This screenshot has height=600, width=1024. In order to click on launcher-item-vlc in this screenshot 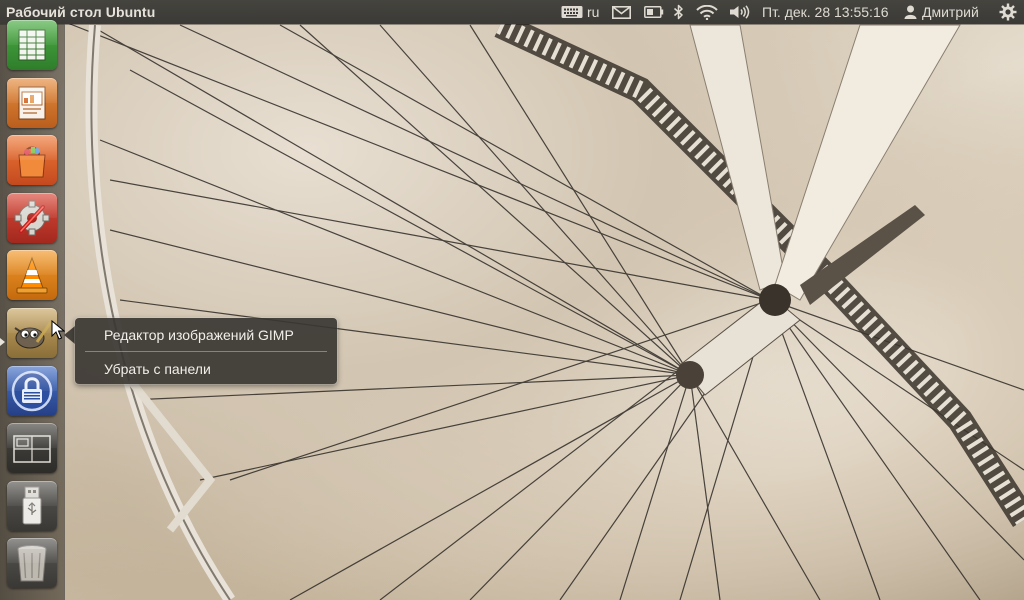, I will do `click(32, 275)`.